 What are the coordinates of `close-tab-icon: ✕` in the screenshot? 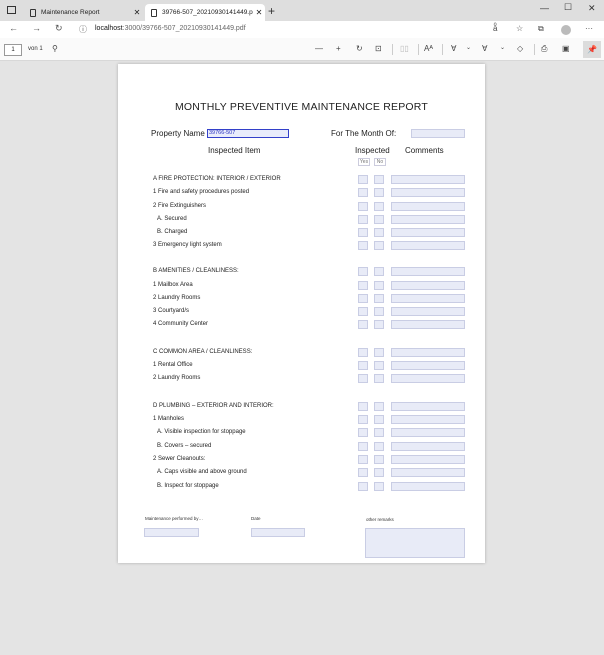 It's located at (259, 12).